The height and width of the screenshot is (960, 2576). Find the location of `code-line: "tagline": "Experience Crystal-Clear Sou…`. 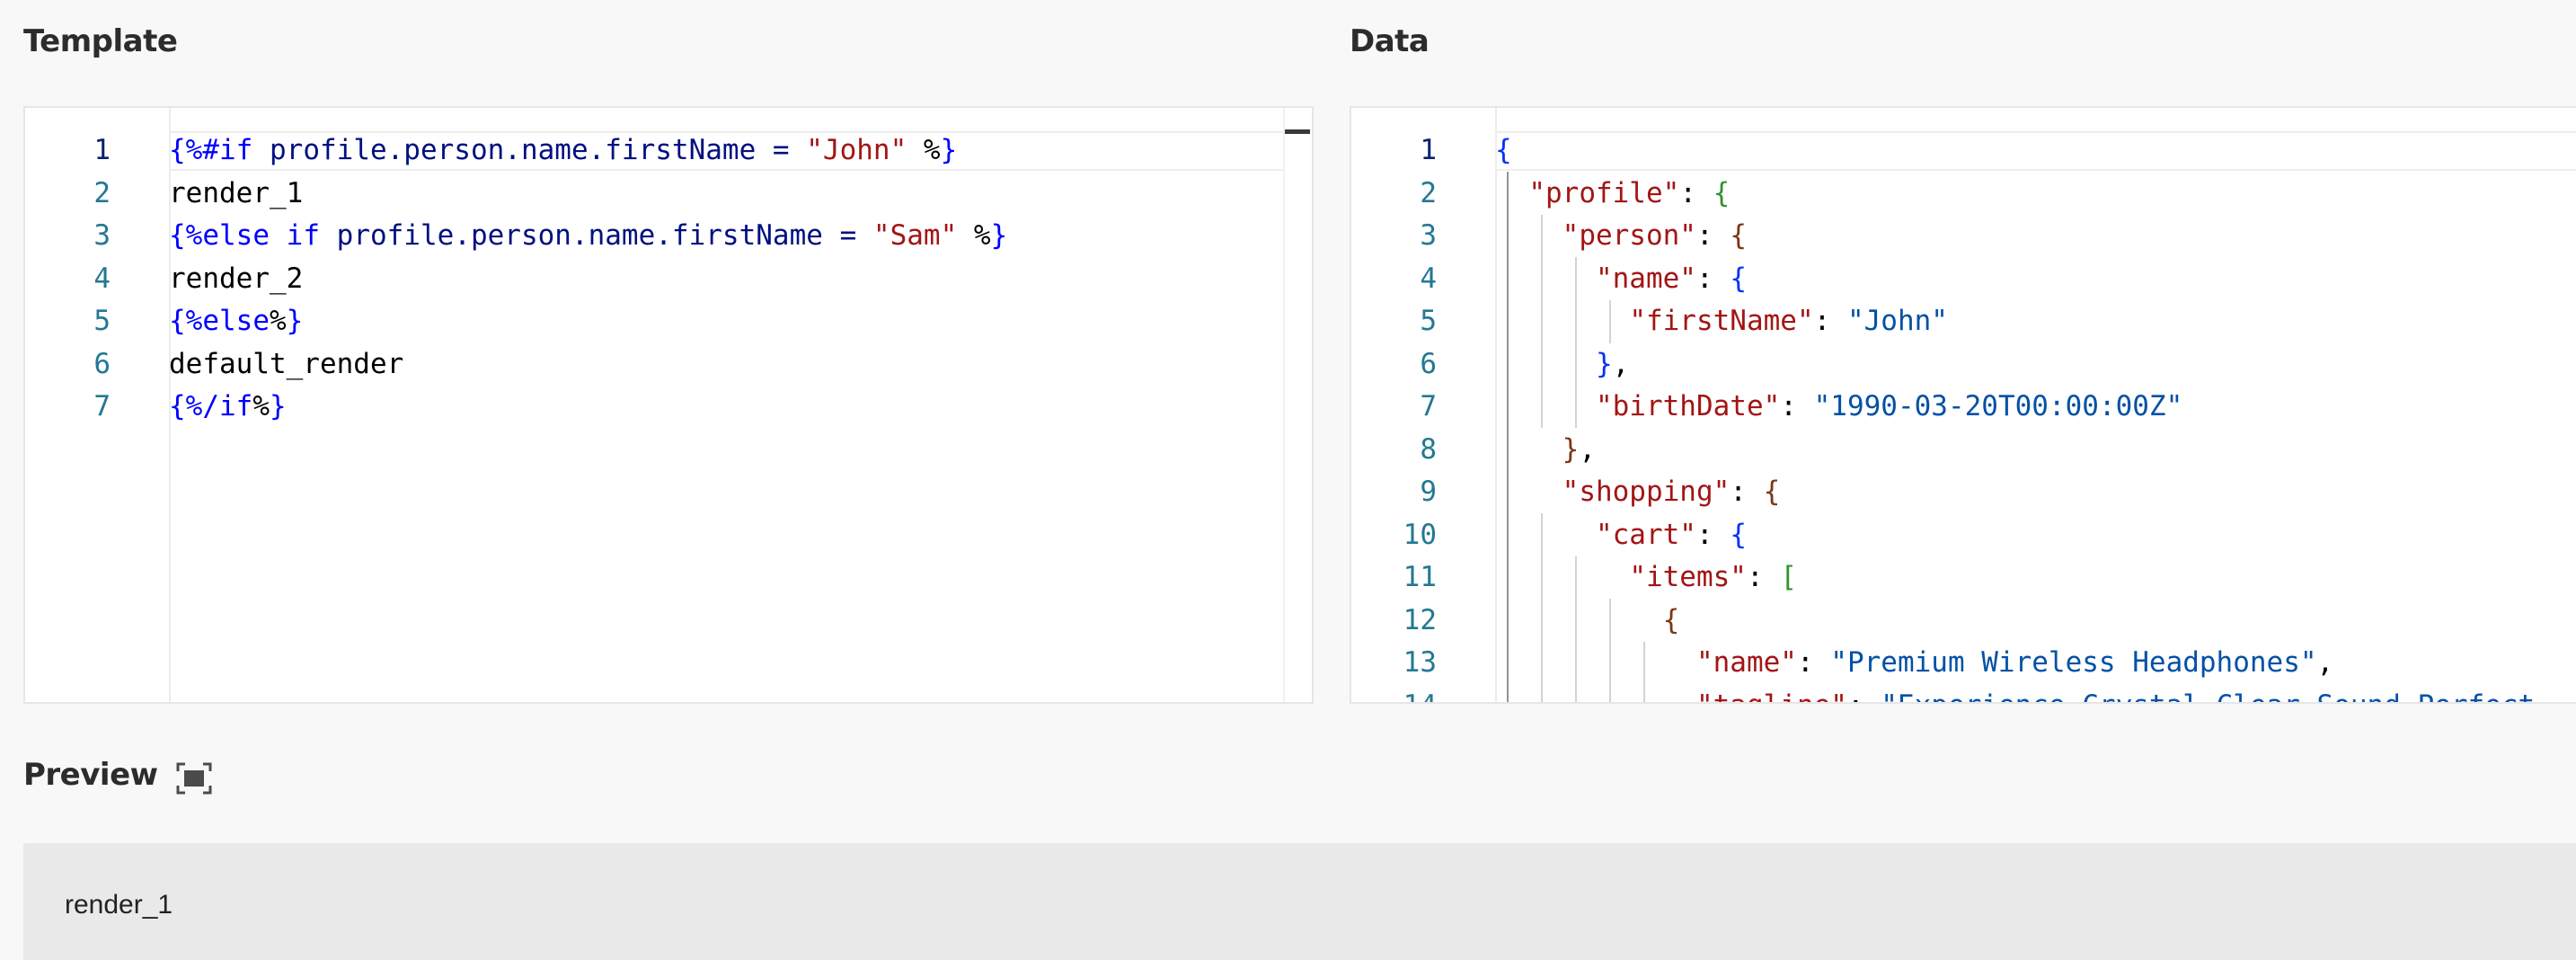

code-line: "tagline": "Experience Crystal-Clear Sou… is located at coordinates (2036, 694).